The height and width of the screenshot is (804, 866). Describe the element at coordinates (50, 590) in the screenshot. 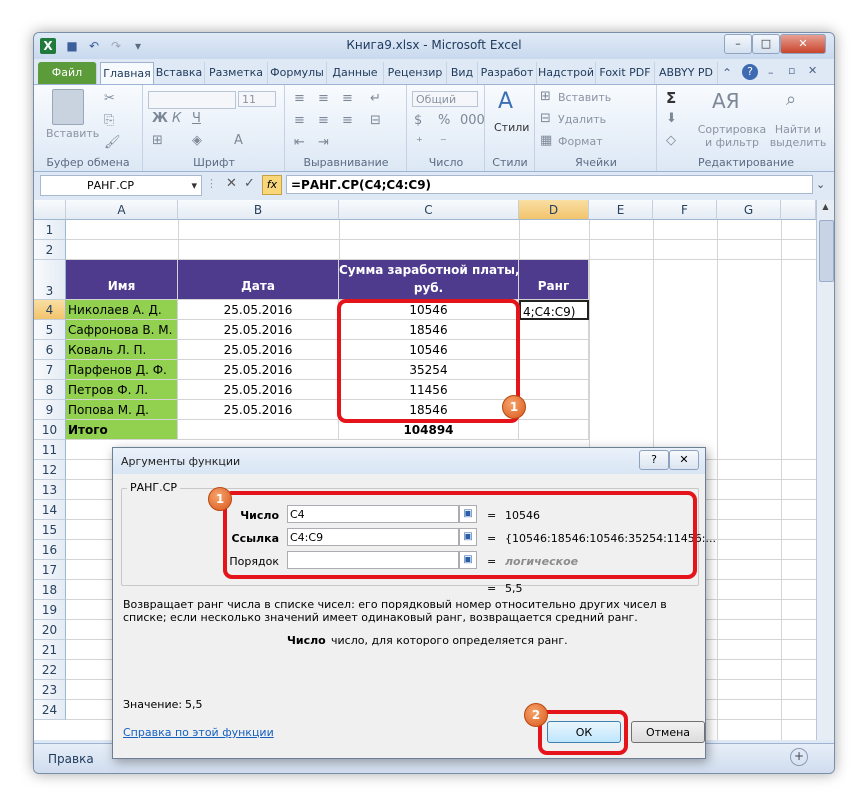

I see `row-header: 18` at that location.